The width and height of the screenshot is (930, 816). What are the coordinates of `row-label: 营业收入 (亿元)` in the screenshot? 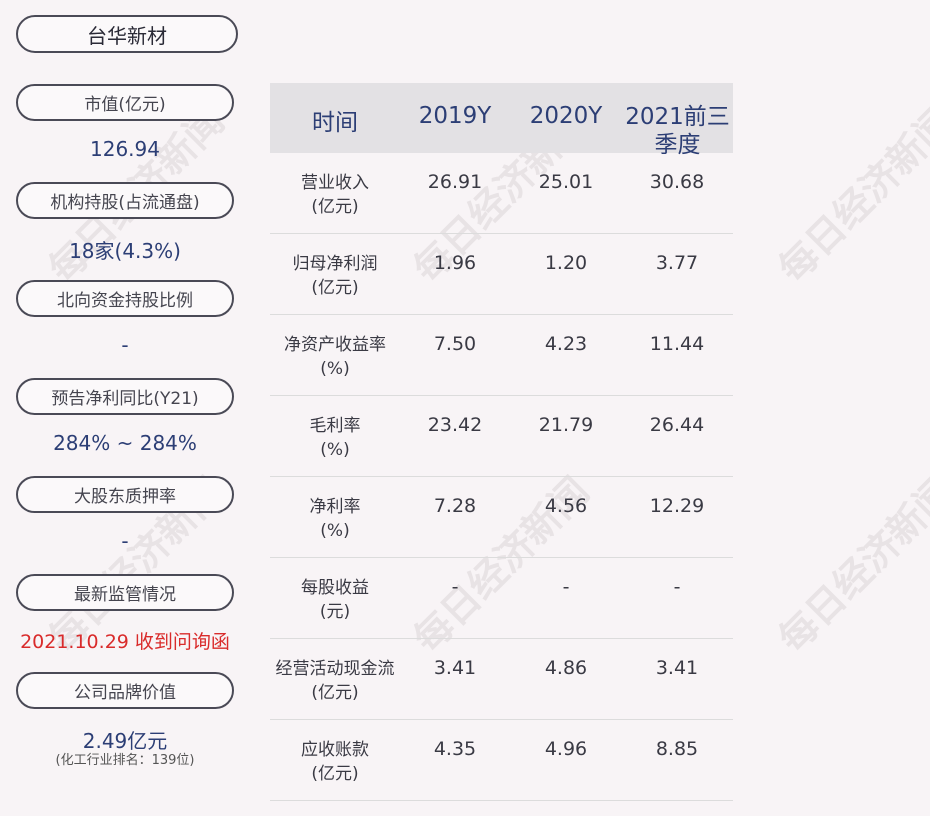 It's located at (335, 195).